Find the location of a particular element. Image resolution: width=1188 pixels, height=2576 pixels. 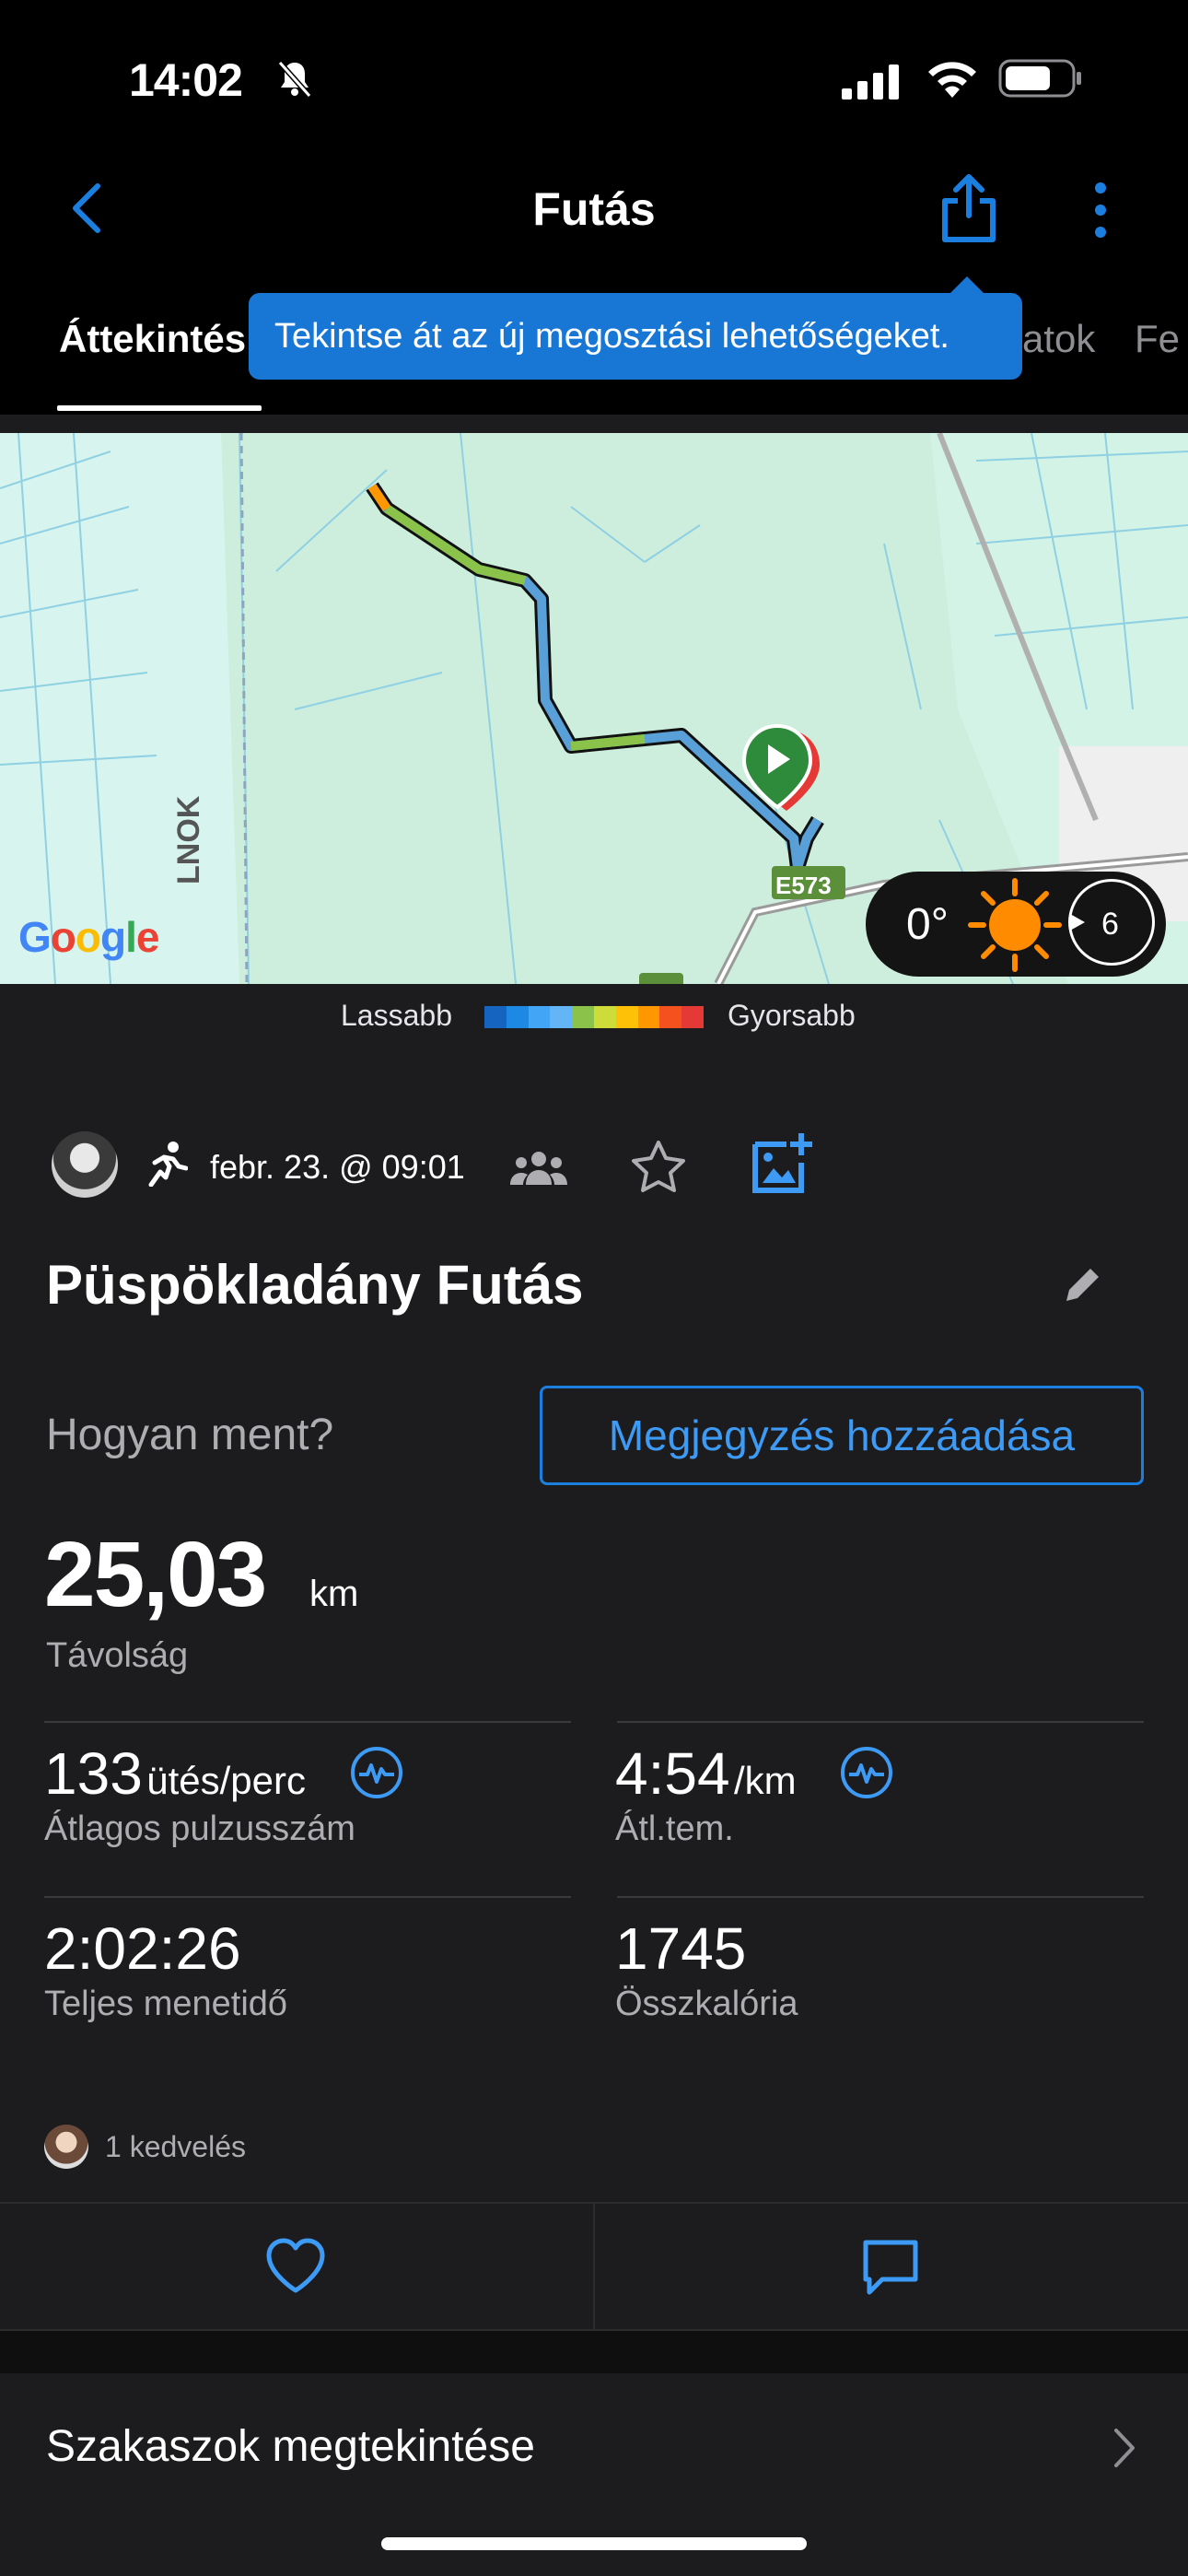

stat-pace: 4:54 /km is located at coordinates (706, 1773).